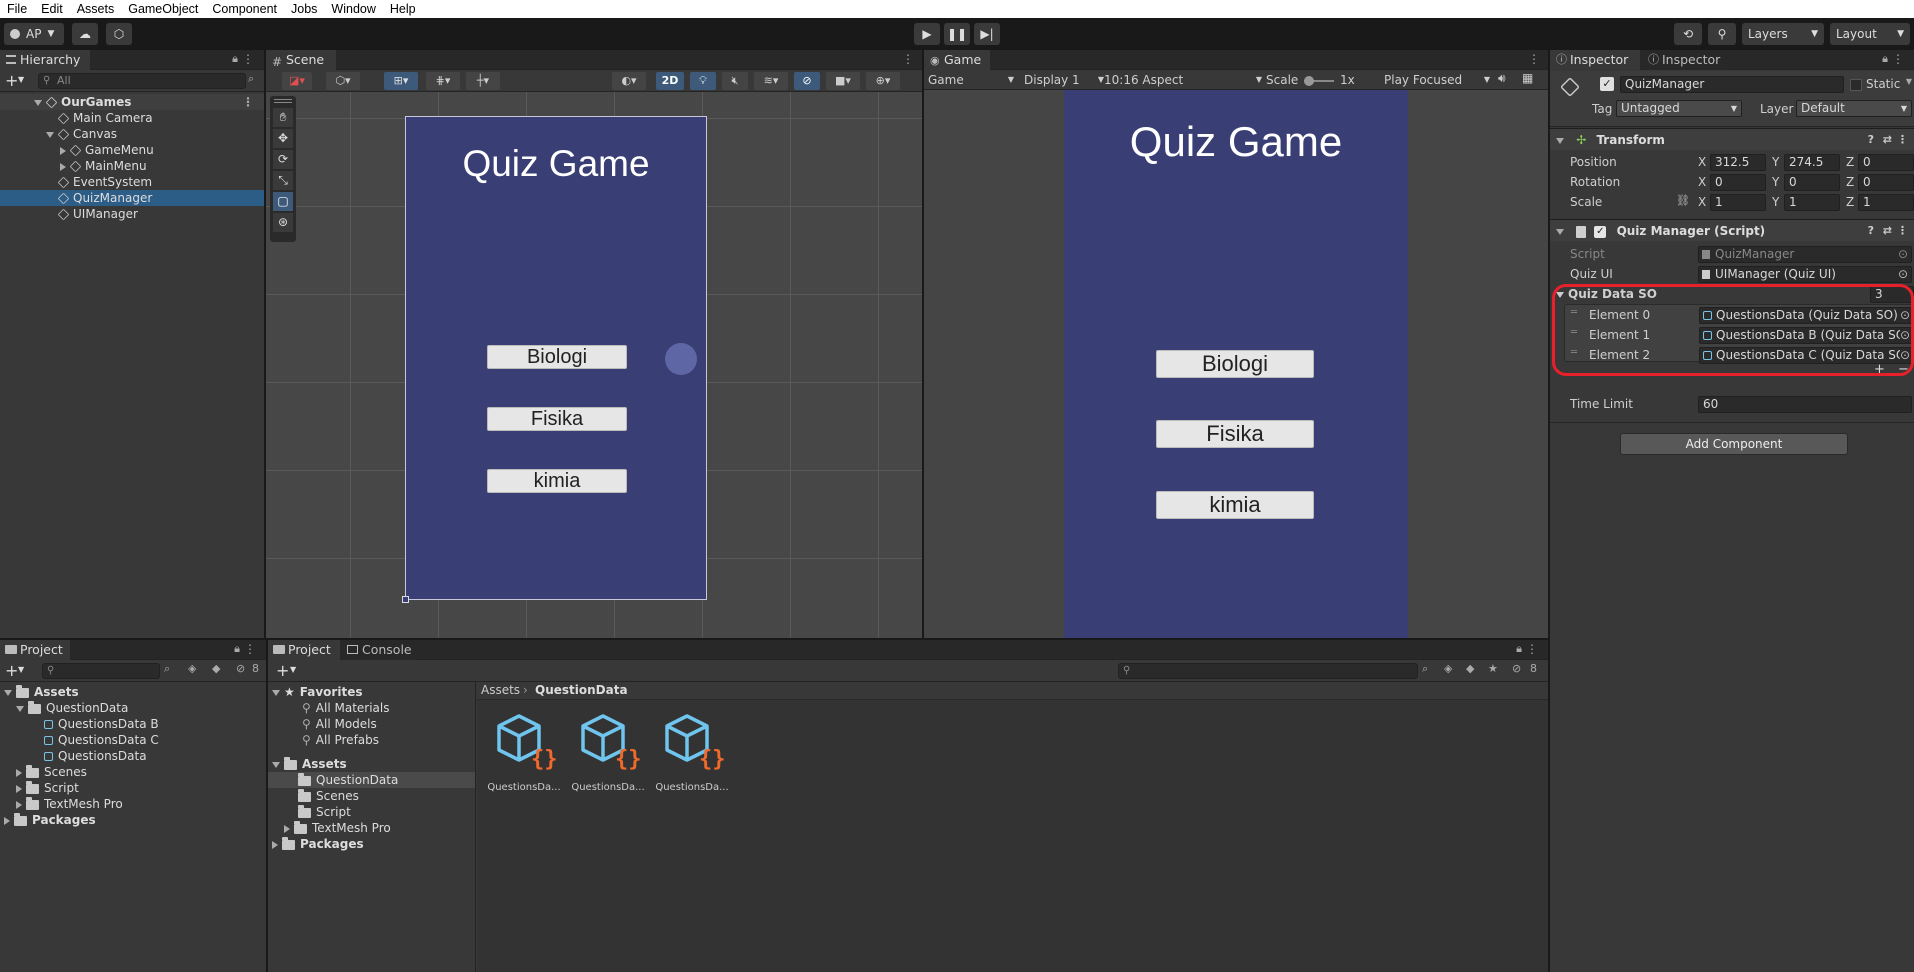  I want to click on tree-questionsdata: QuestionsData, so click(133, 756).